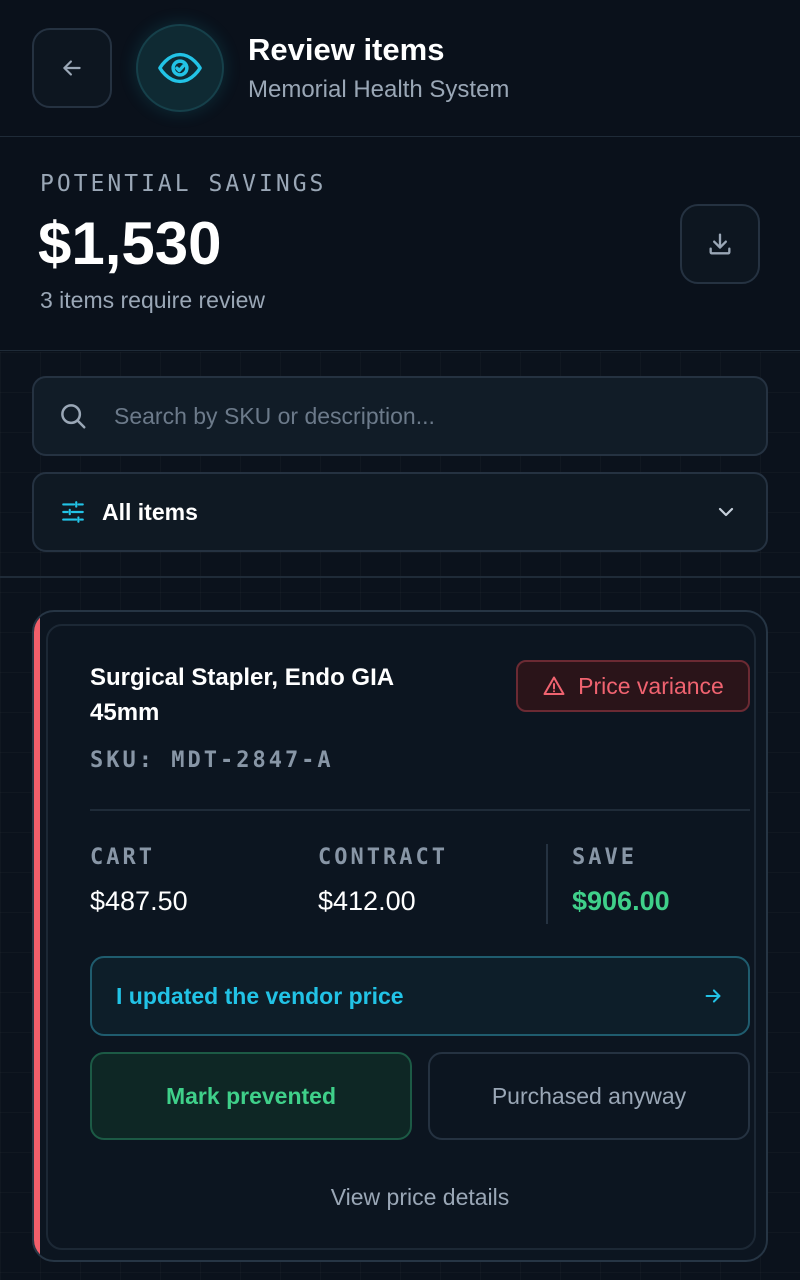 This screenshot has height=1280, width=800. Describe the element at coordinates (420, 1197) in the screenshot. I see `view-price-details-link: View price details` at that location.